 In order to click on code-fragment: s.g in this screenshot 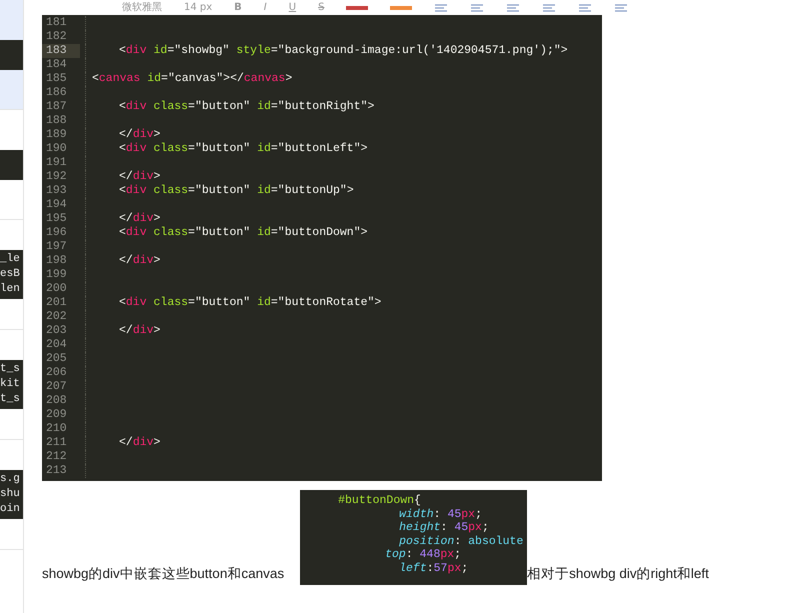, I will do `click(10, 479)`.